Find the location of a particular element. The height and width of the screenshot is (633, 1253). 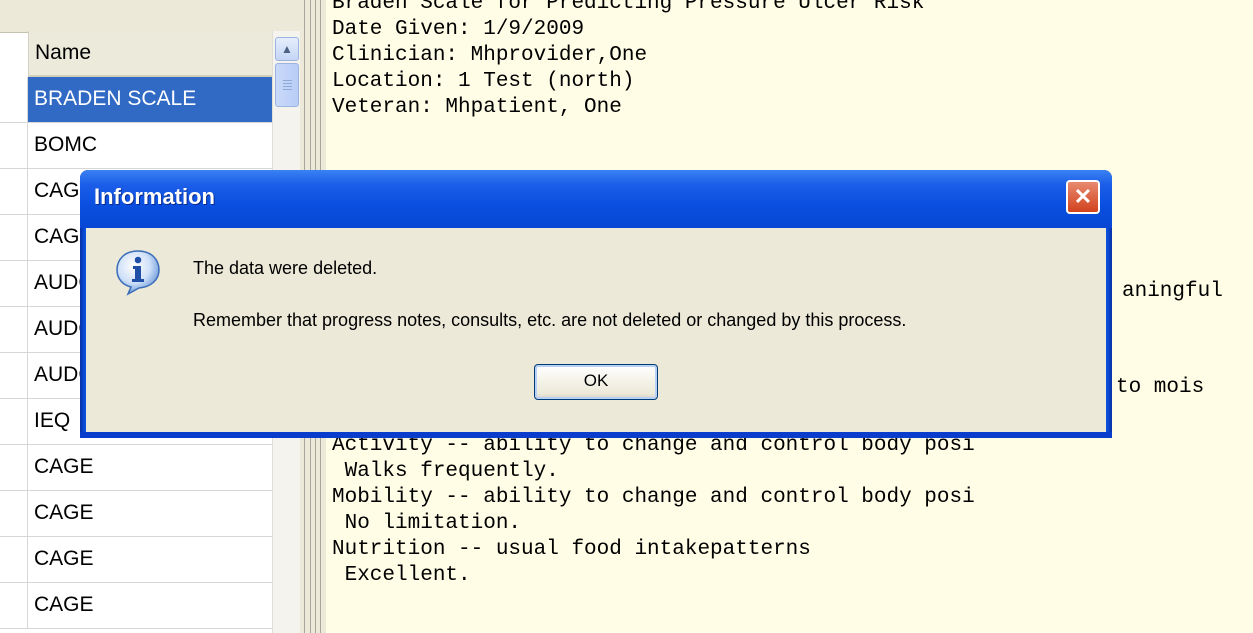

list-item: BRADEN SCALE is located at coordinates (136, 100).